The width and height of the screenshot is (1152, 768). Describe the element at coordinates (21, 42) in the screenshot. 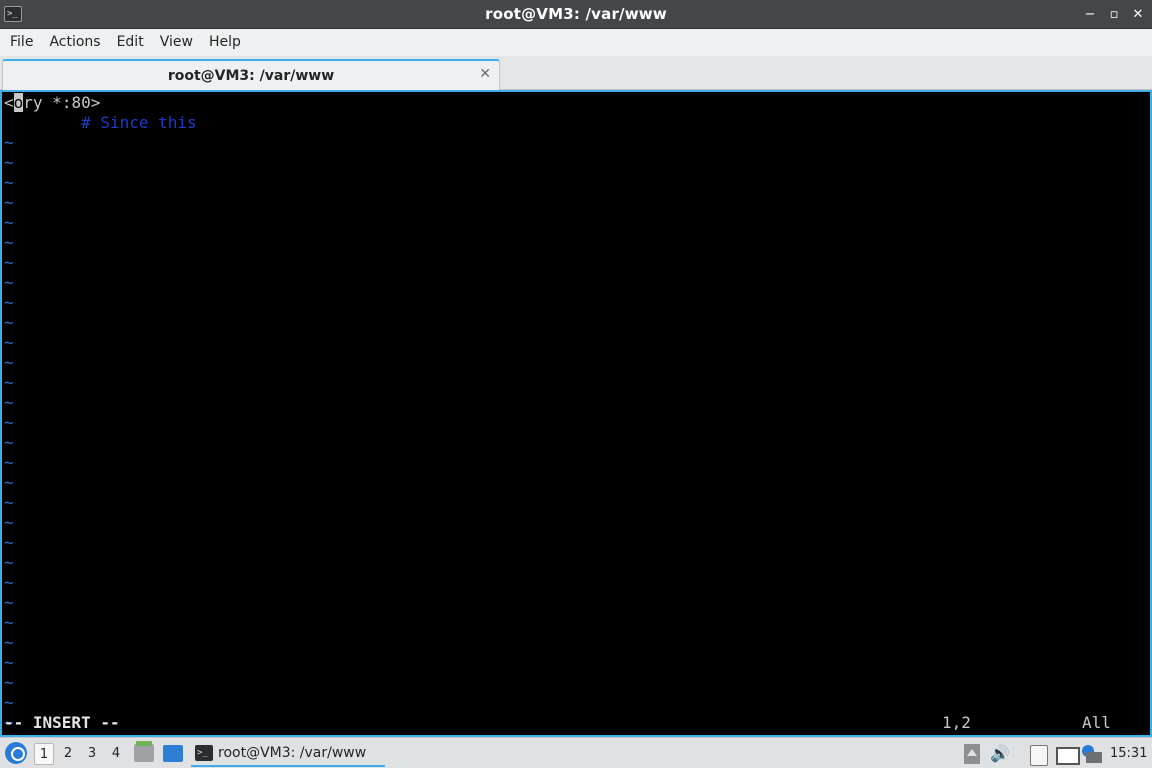

I see `menu-file: File` at that location.